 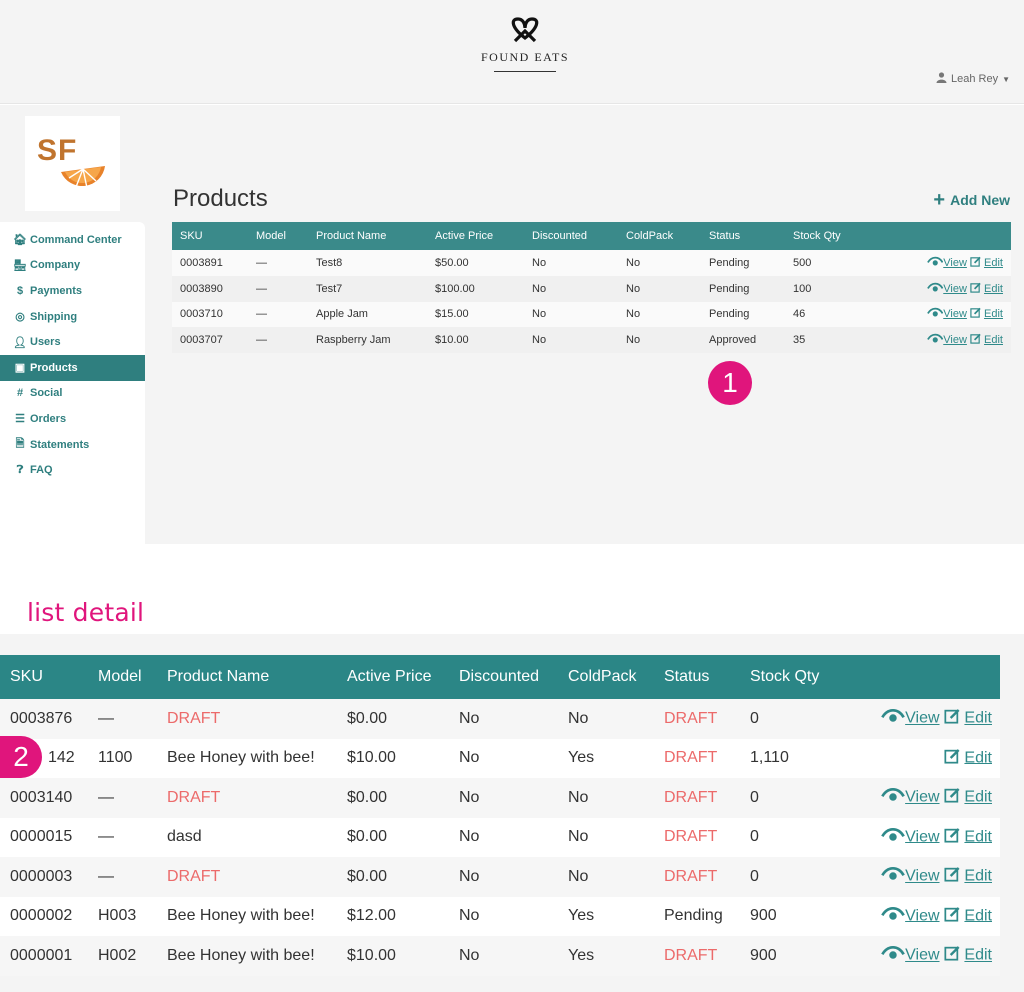 I want to click on sidebar-item-social: # Social, so click(x=72, y=394).